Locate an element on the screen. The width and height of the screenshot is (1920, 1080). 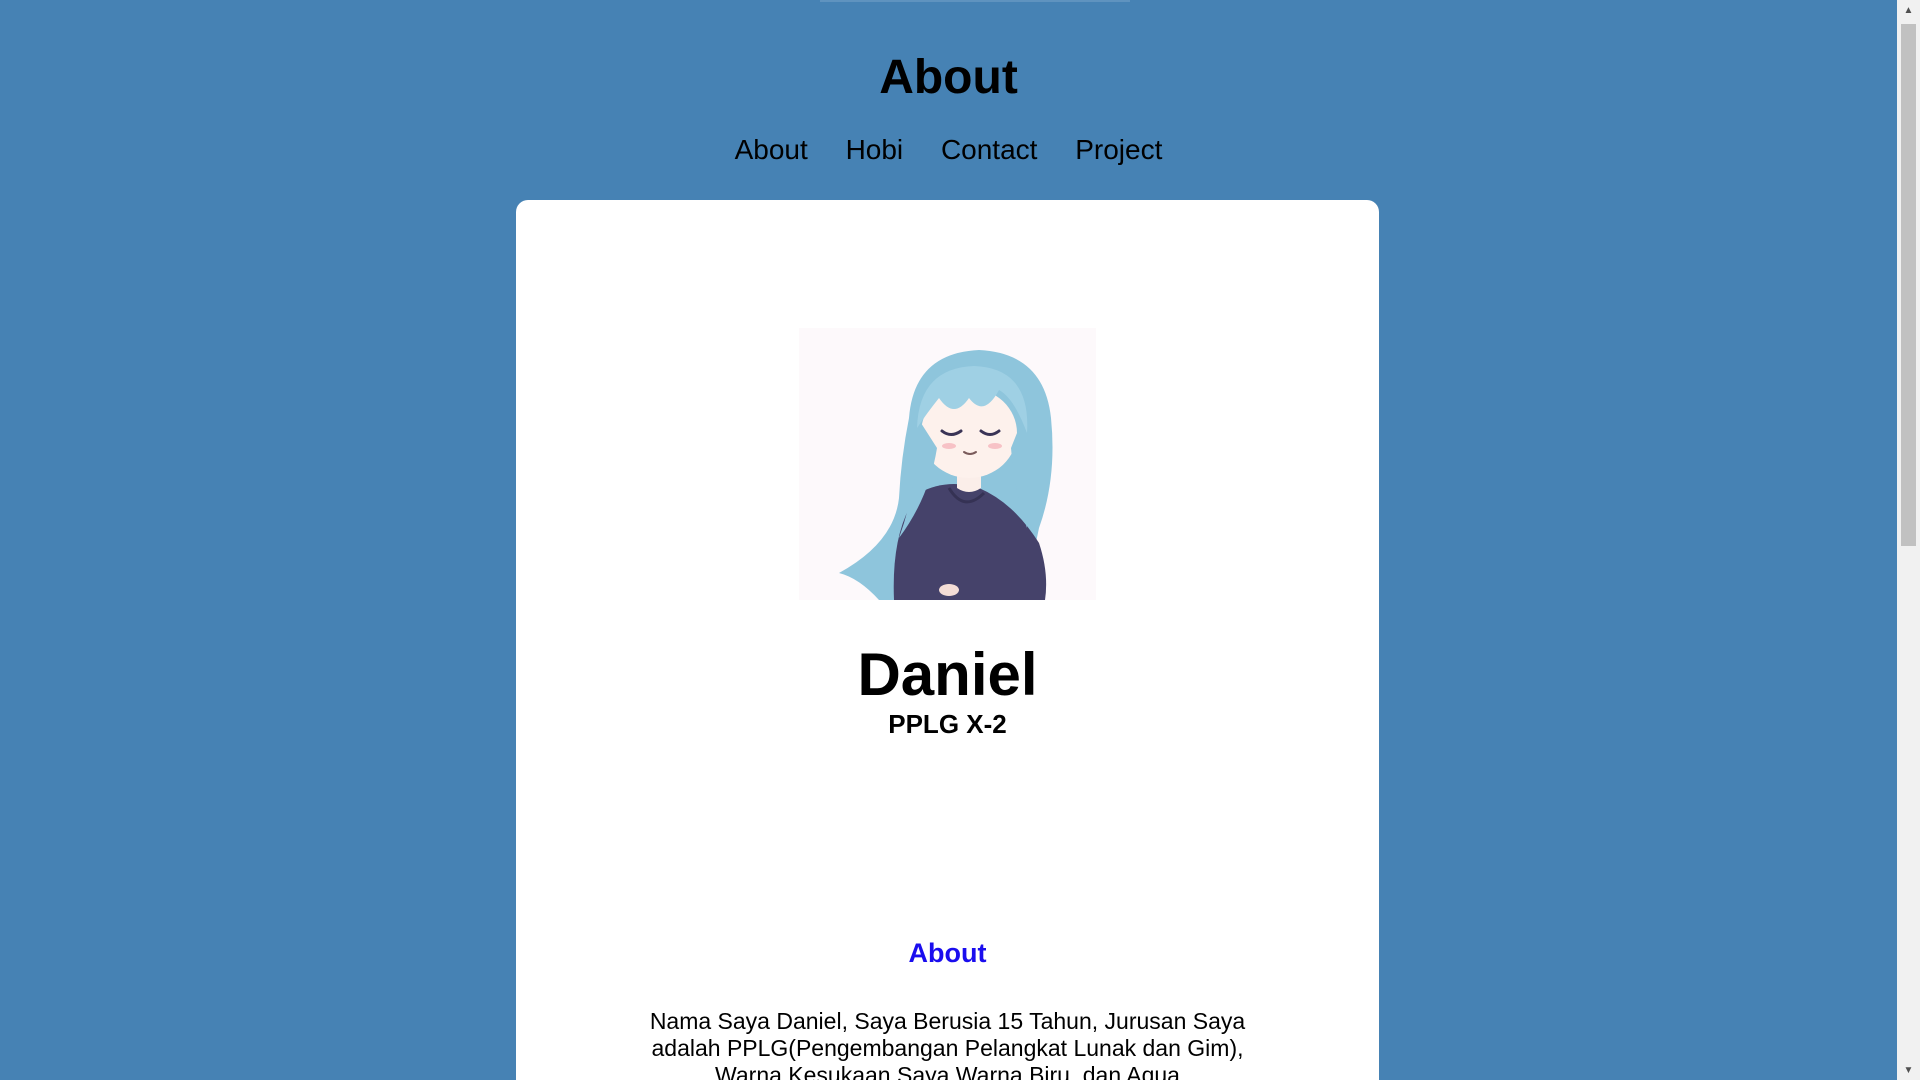
scroll-up-arrow-icon: ▲ is located at coordinates (1908, 10).